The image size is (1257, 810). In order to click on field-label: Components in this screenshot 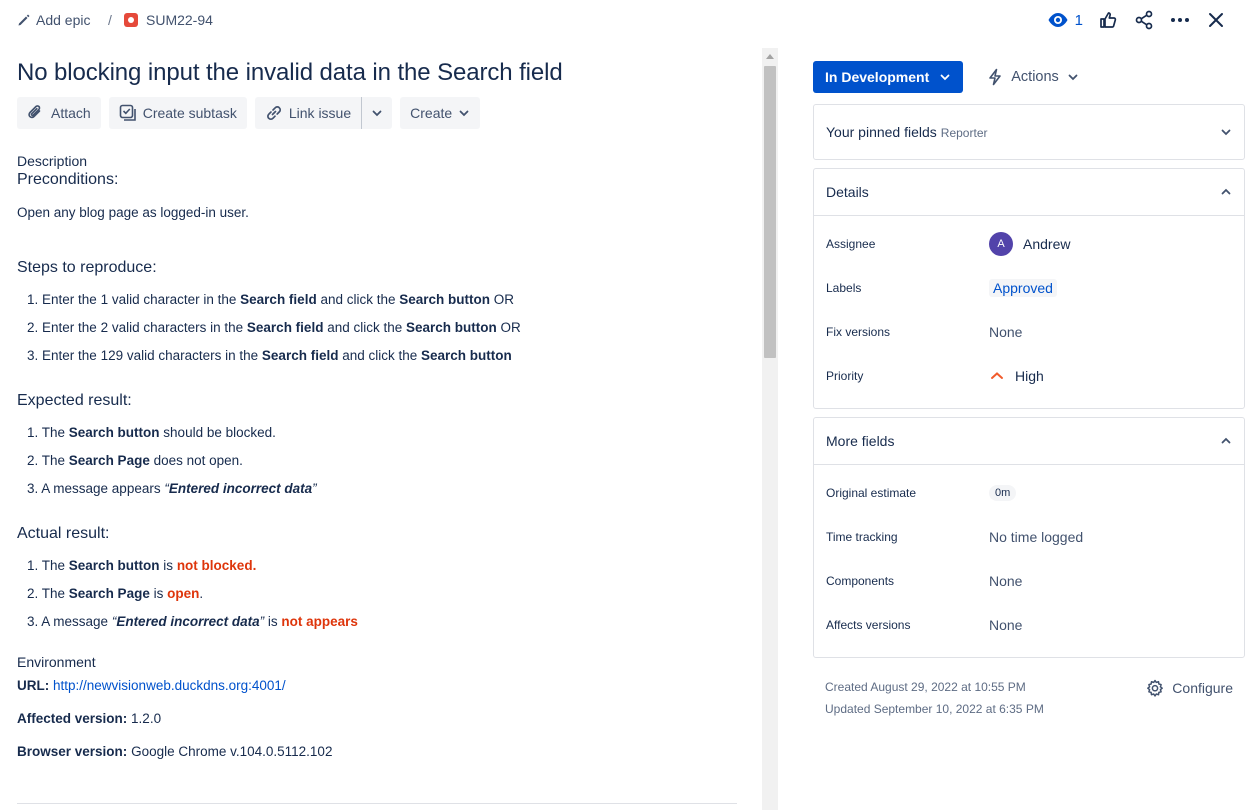, I will do `click(860, 581)`.